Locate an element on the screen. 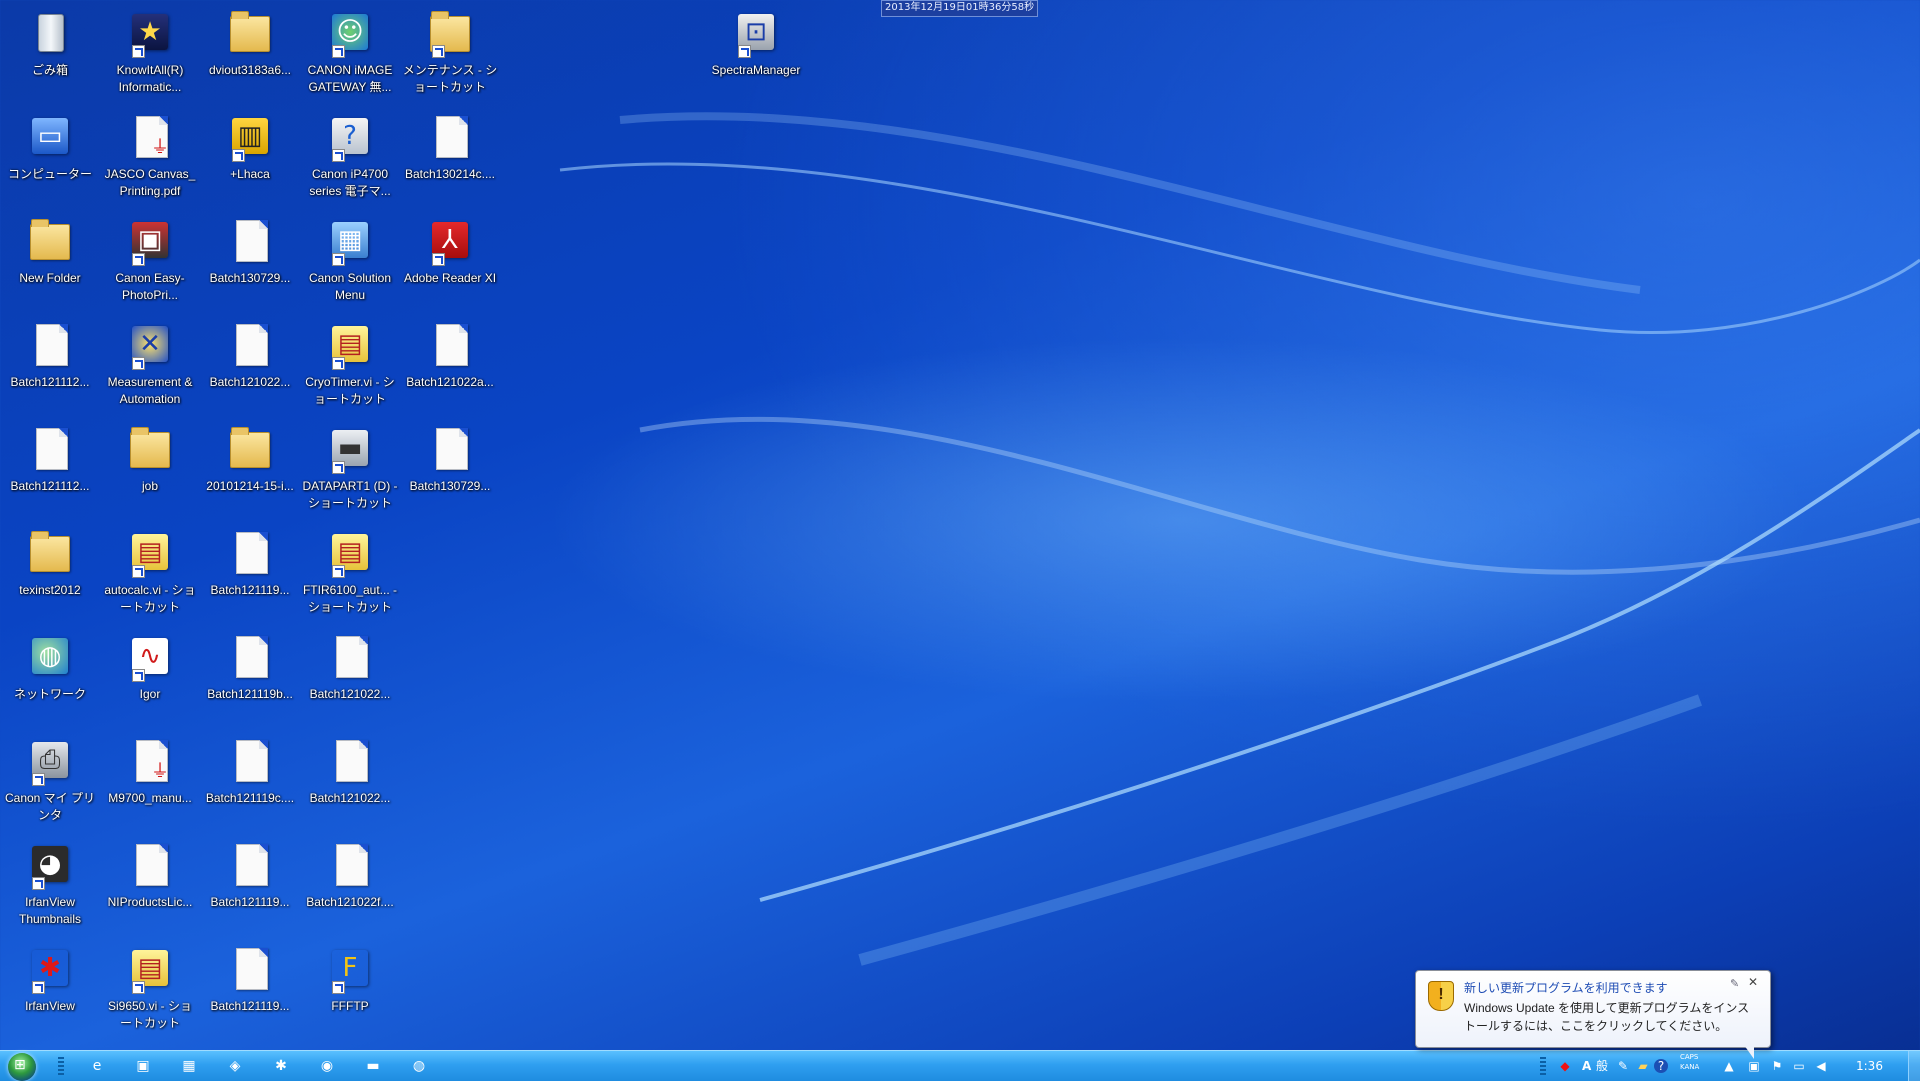 This screenshot has height=1081, width=1920. show-hidden-icons-chevron-icon: ▲ is located at coordinates (1729, 1066).